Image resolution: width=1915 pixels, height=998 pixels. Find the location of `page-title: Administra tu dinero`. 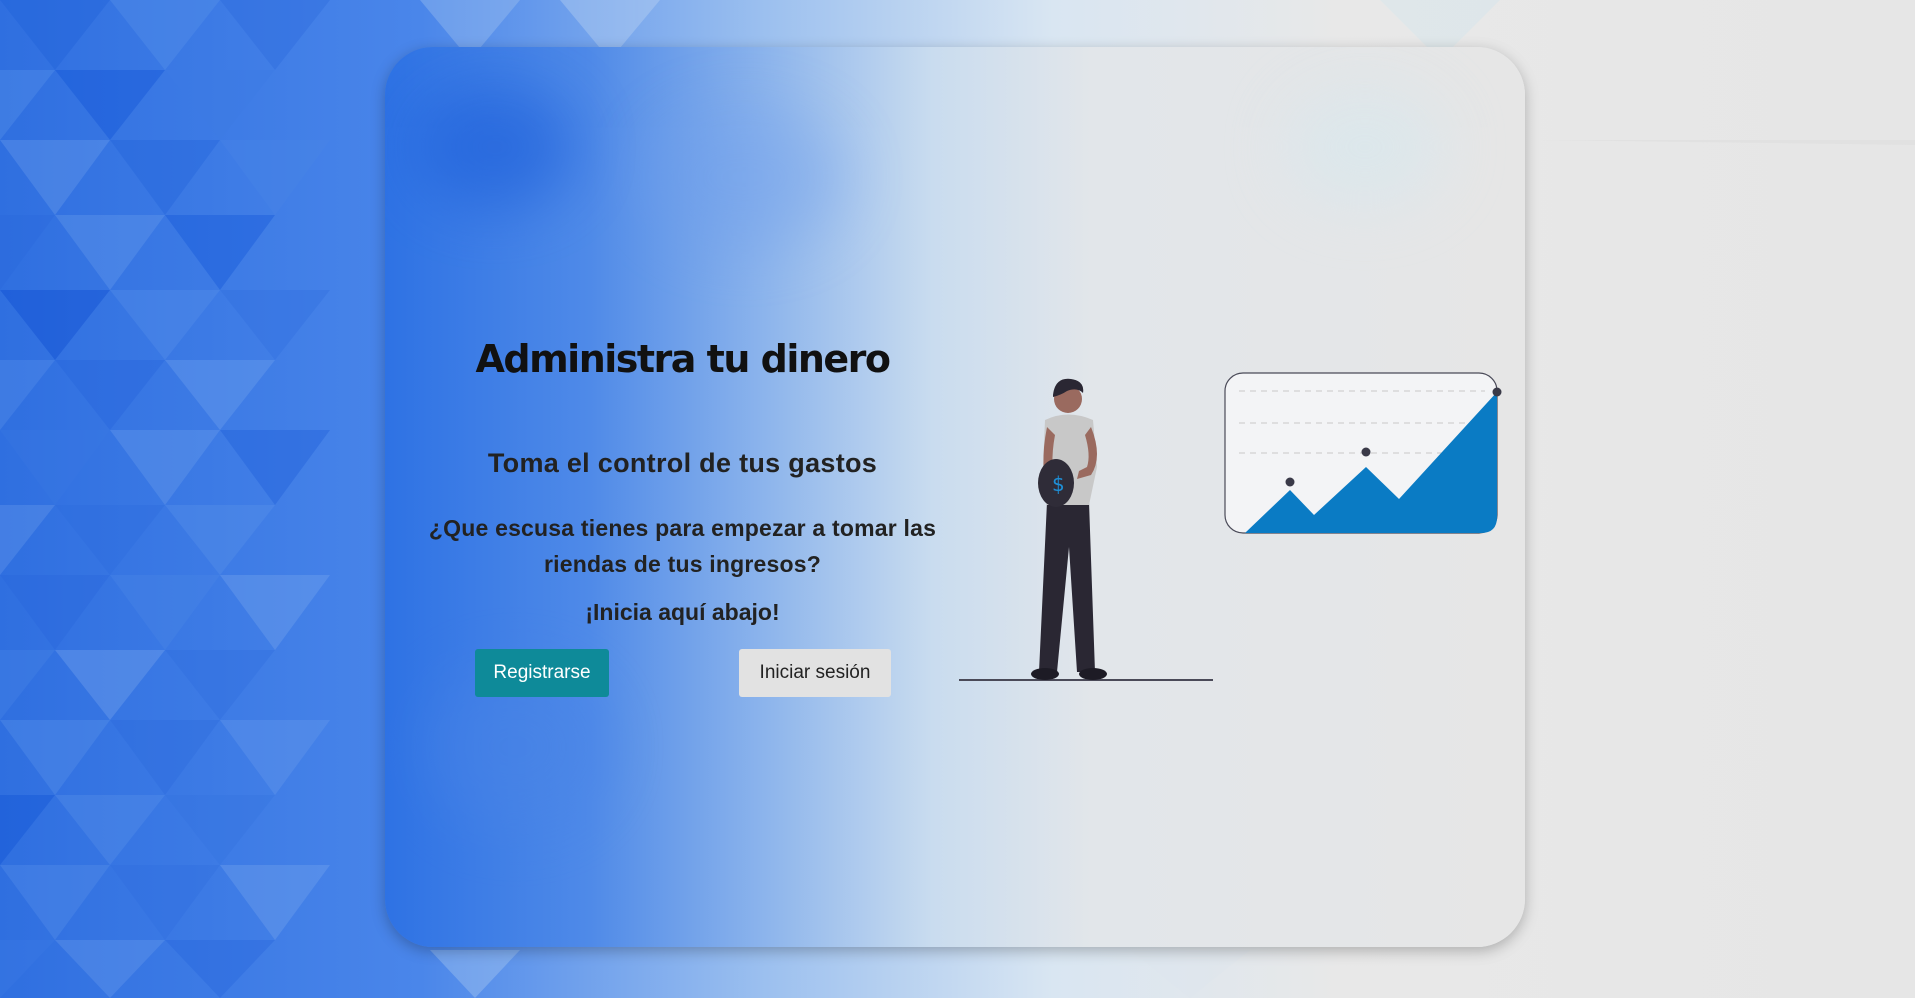

page-title: Administra tu dinero is located at coordinates (683, 359).